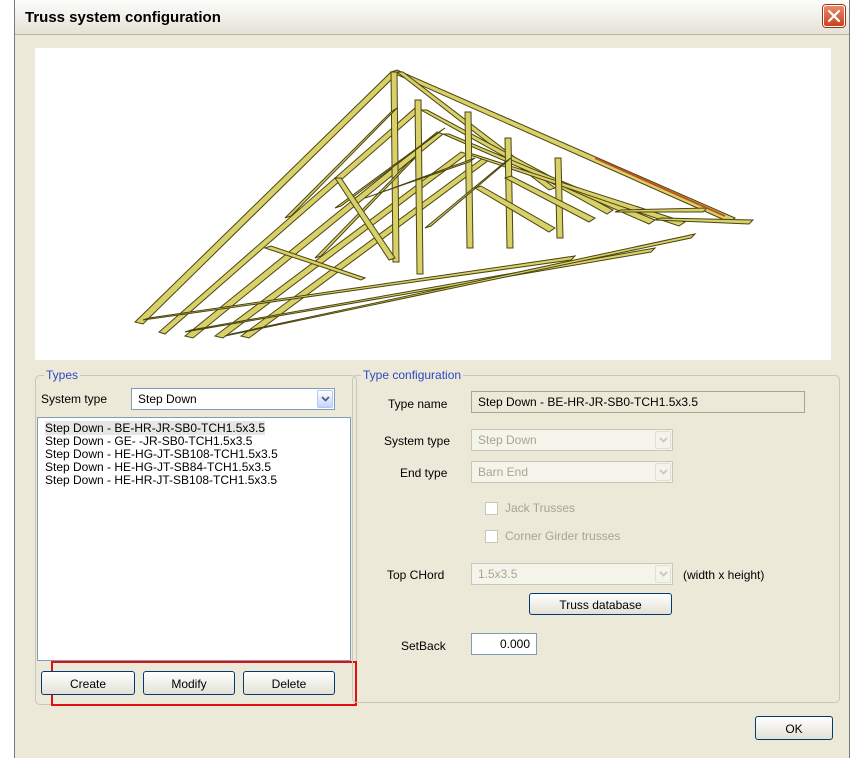 The height and width of the screenshot is (758, 852). What do you see at coordinates (491, 536) in the screenshot?
I see `corner-girder-checkbox` at bounding box center [491, 536].